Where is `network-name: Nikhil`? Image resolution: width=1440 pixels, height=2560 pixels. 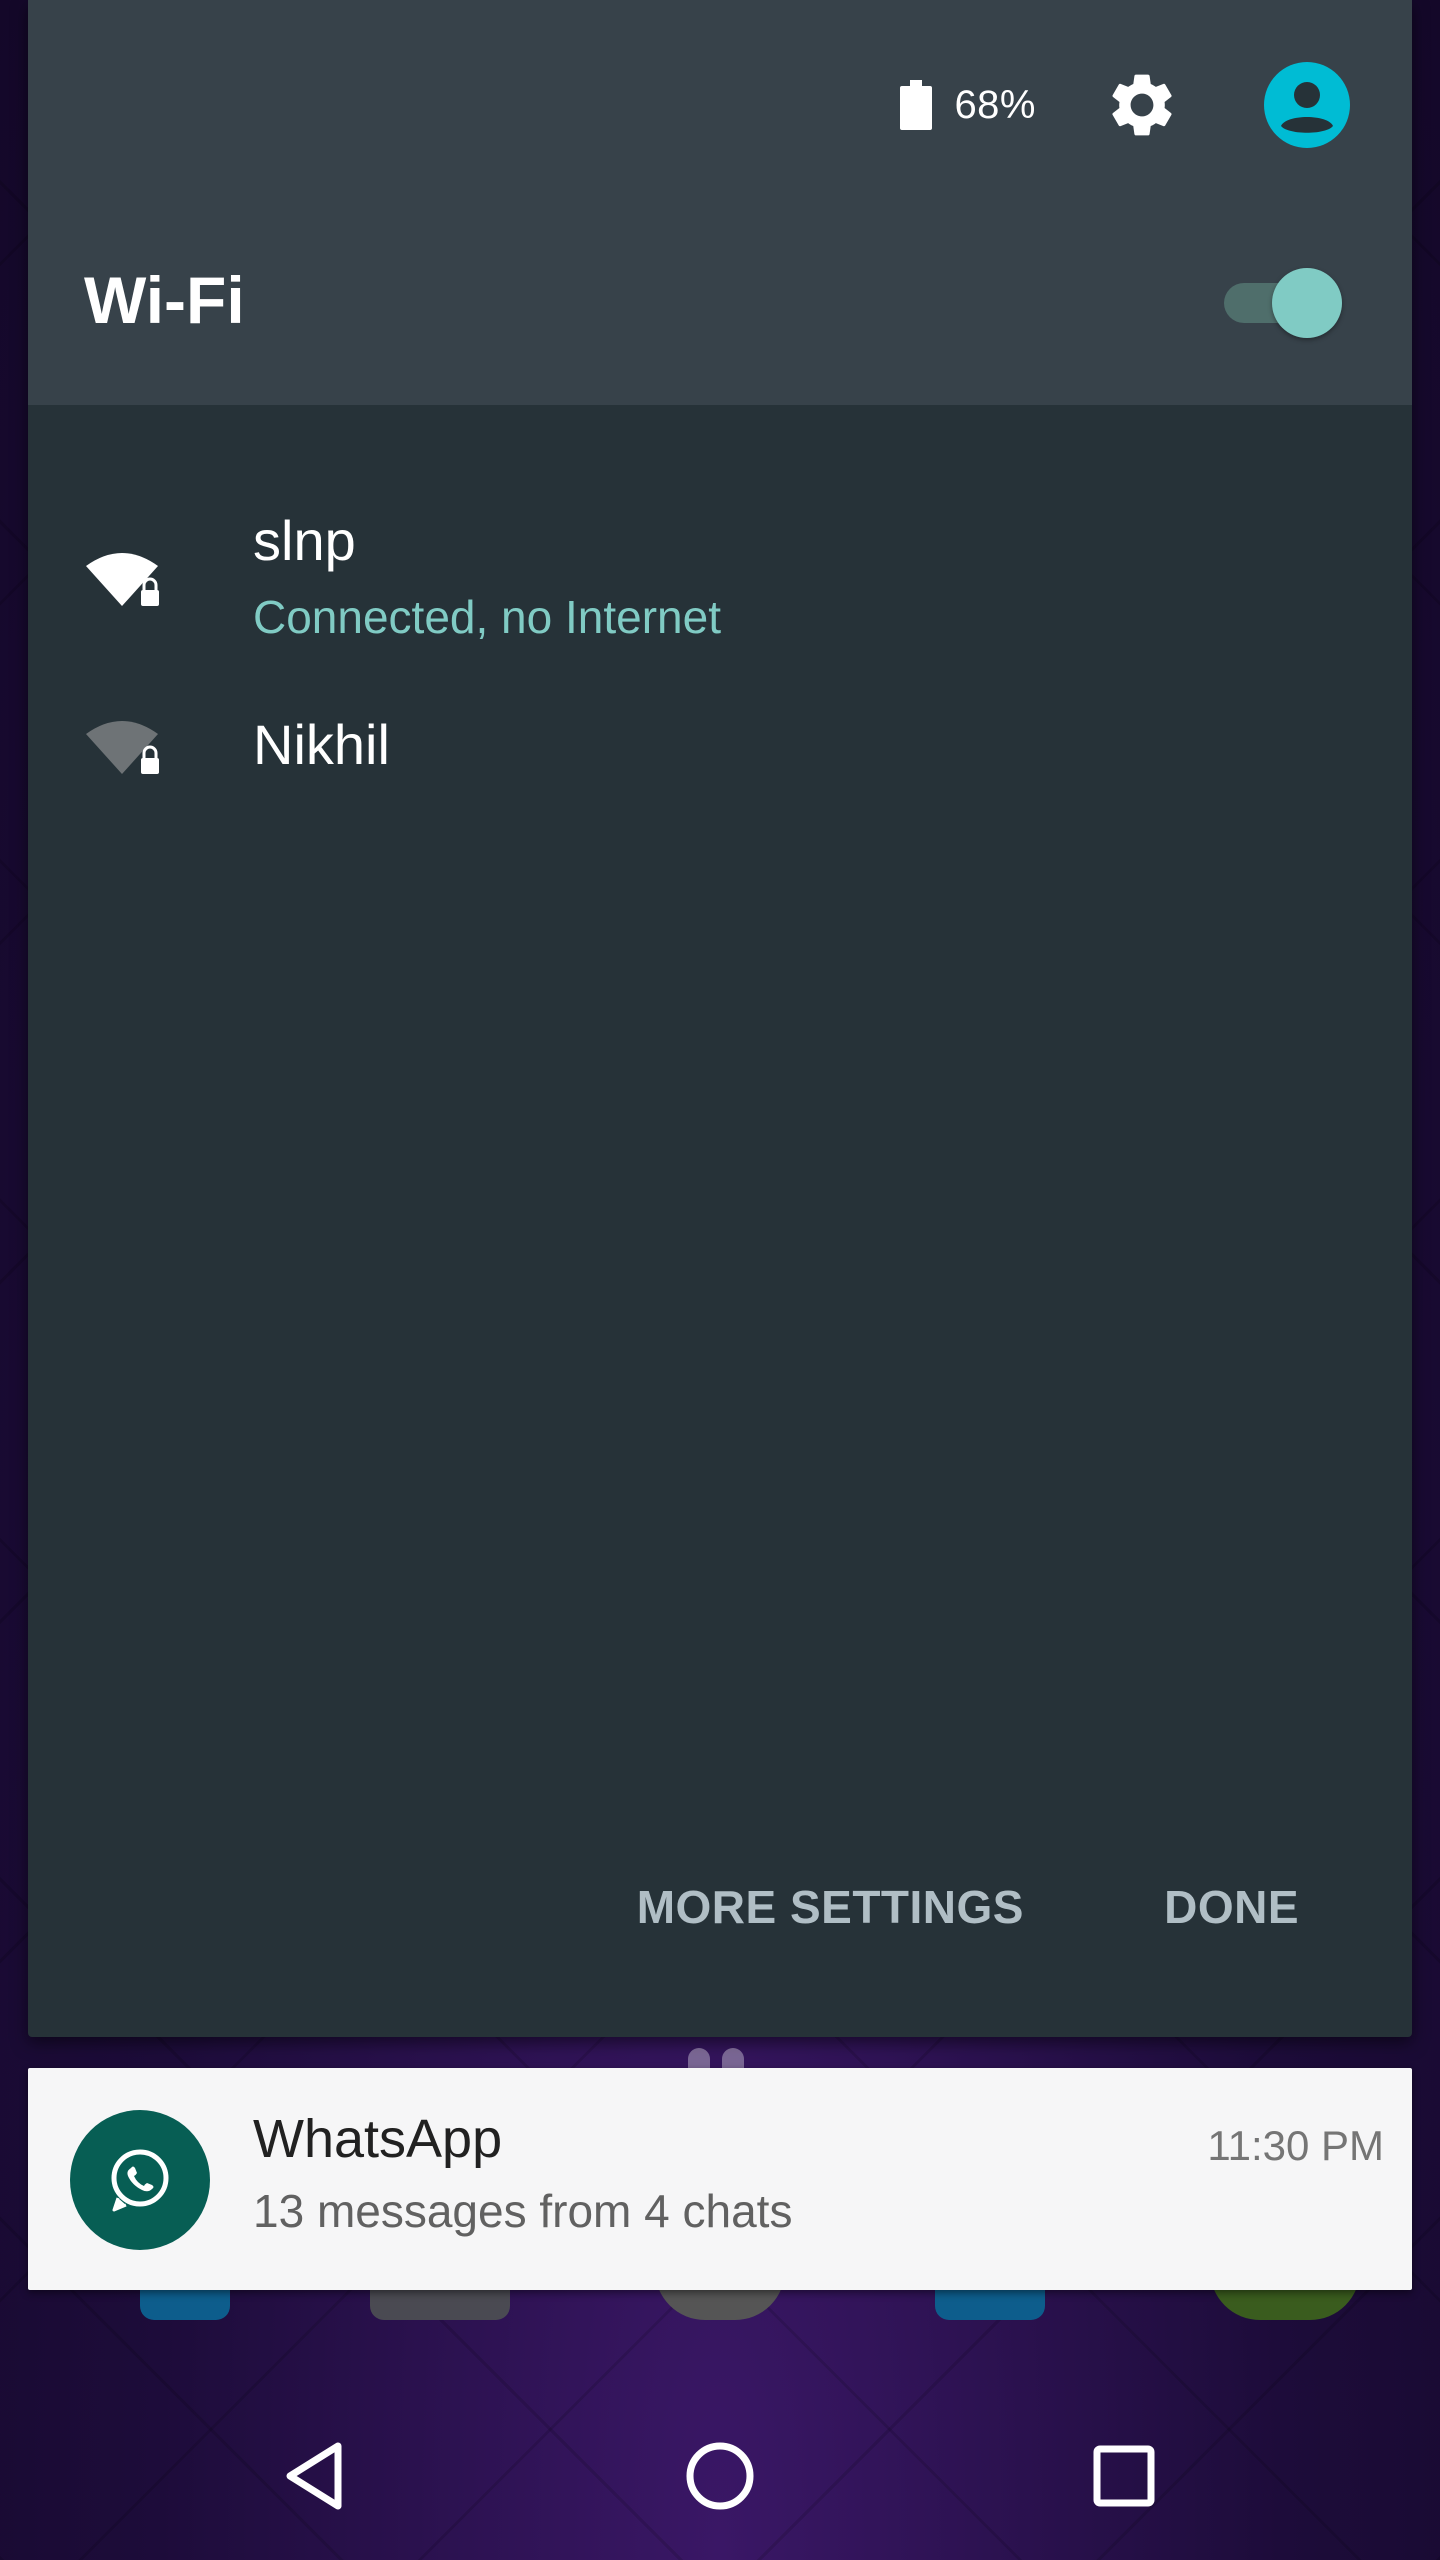 network-name: Nikhil is located at coordinates (321, 744).